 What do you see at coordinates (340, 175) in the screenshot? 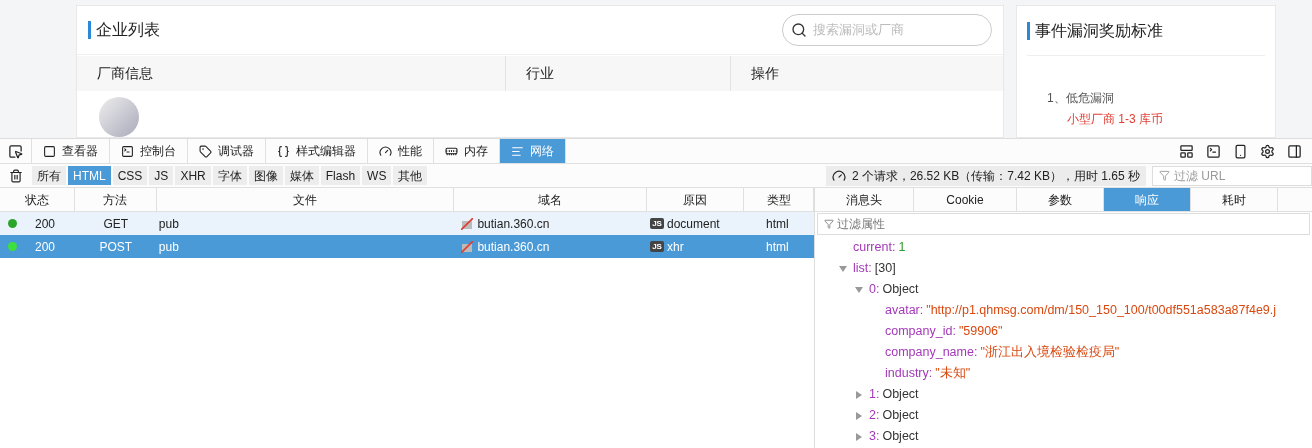
I see `filter-button: Flash` at bounding box center [340, 175].